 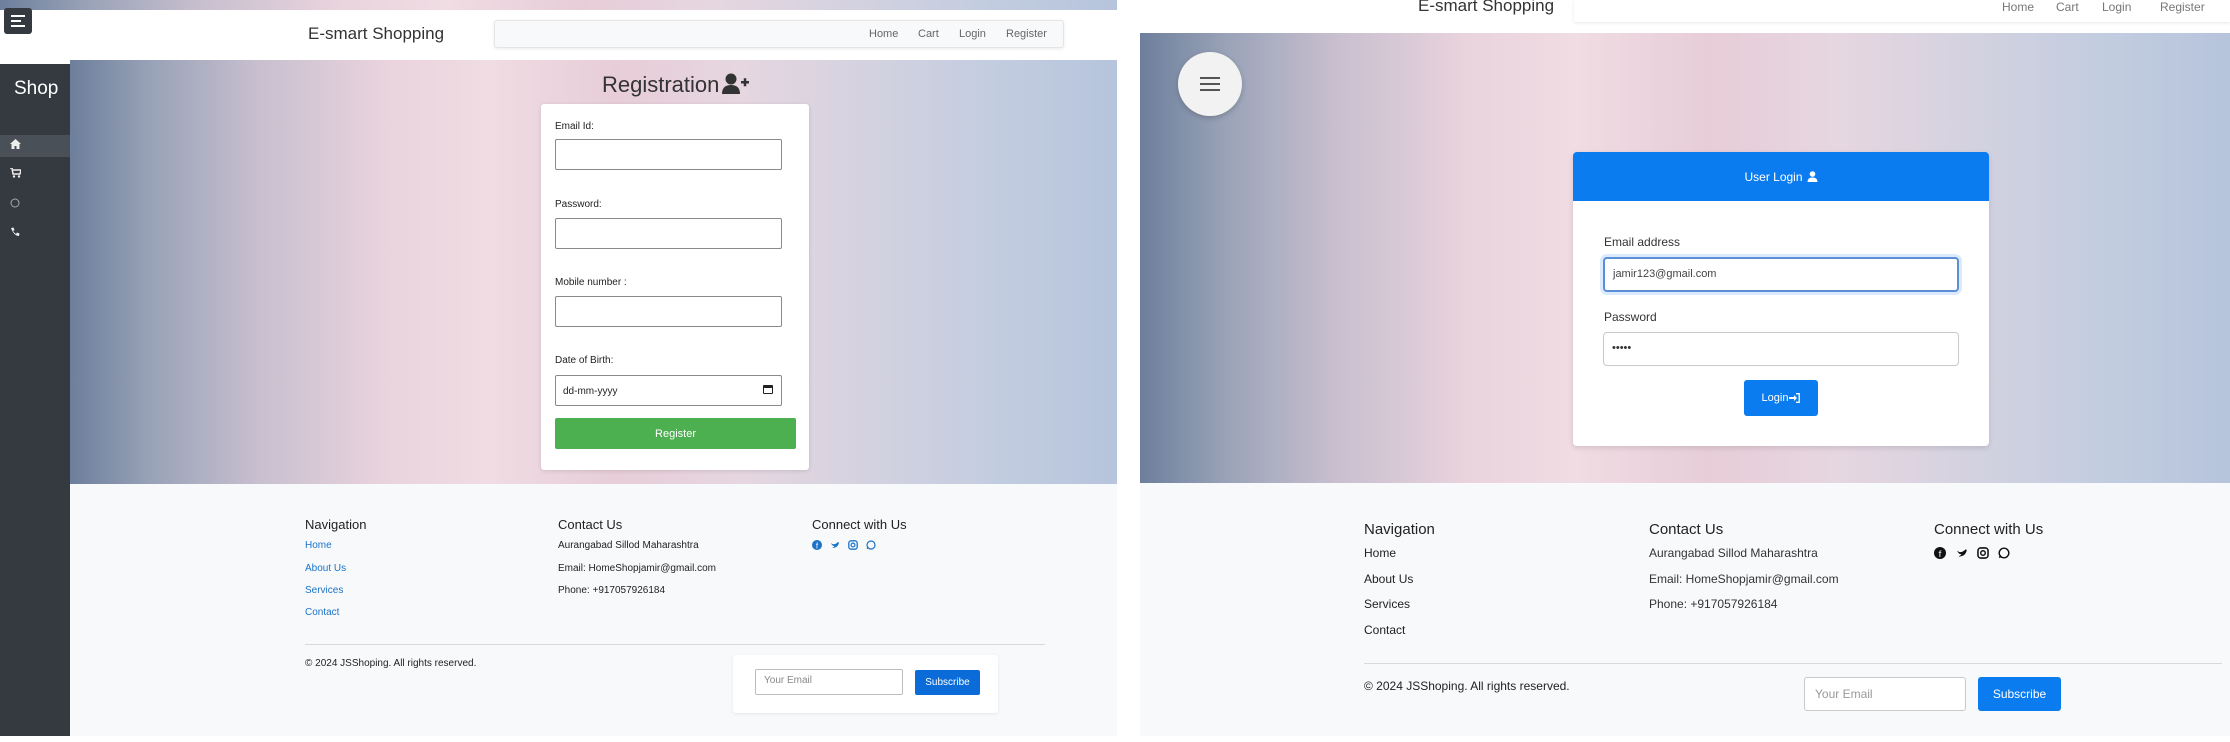 What do you see at coordinates (1795, 398) in the screenshot?
I see `sign-in-icon` at bounding box center [1795, 398].